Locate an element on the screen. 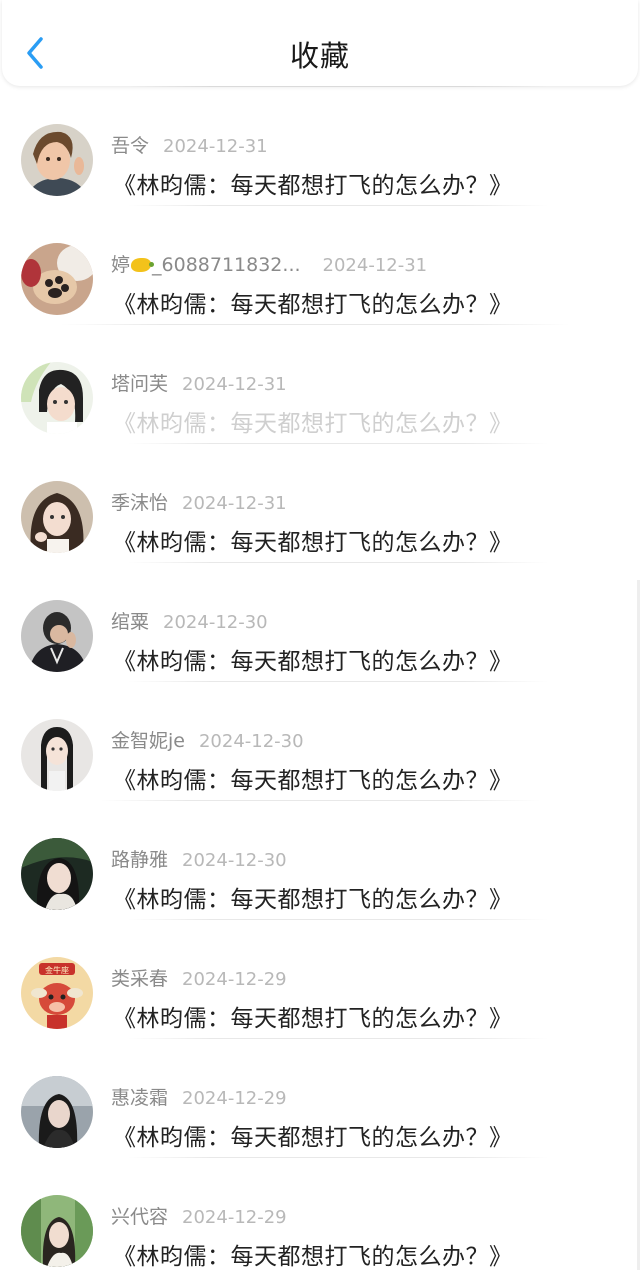 Image resolution: width=640 pixels, height=1287 pixels. author-line: 季沫怡 2024-12-31 is located at coordinates (199, 501).